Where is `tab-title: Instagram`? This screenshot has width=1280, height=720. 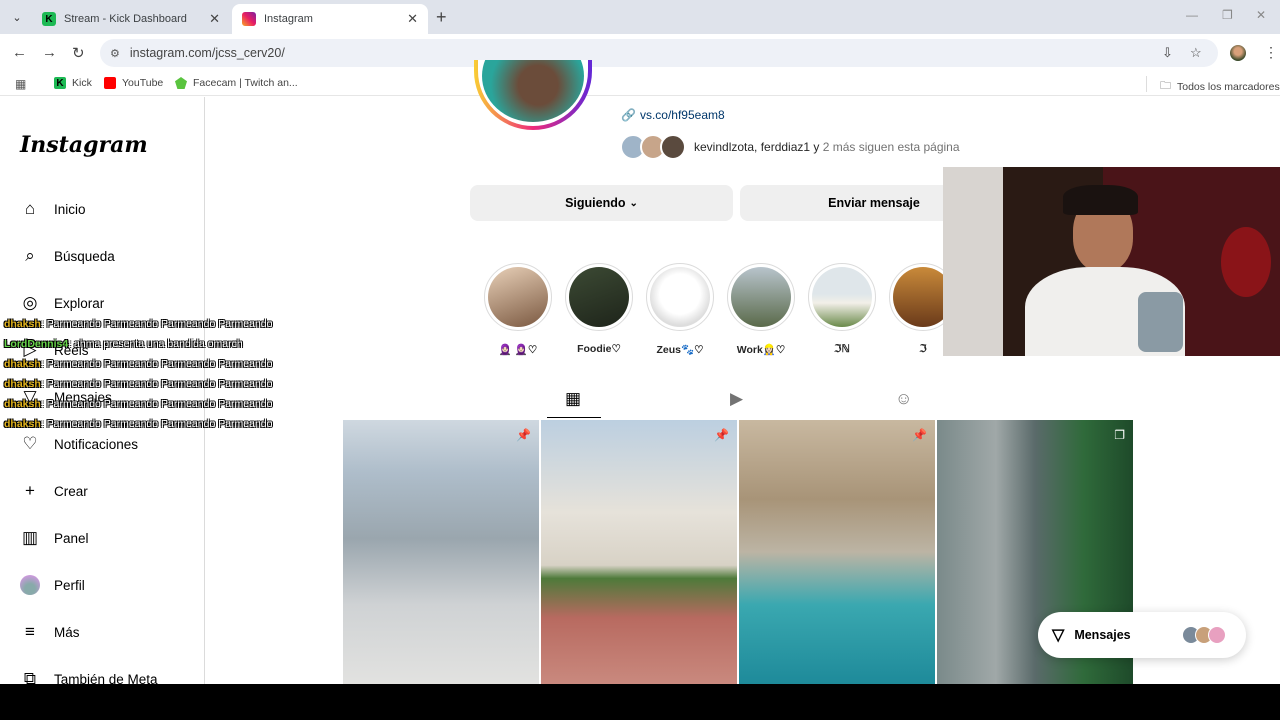 tab-title: Instagram is located at coordinates (288, 19).